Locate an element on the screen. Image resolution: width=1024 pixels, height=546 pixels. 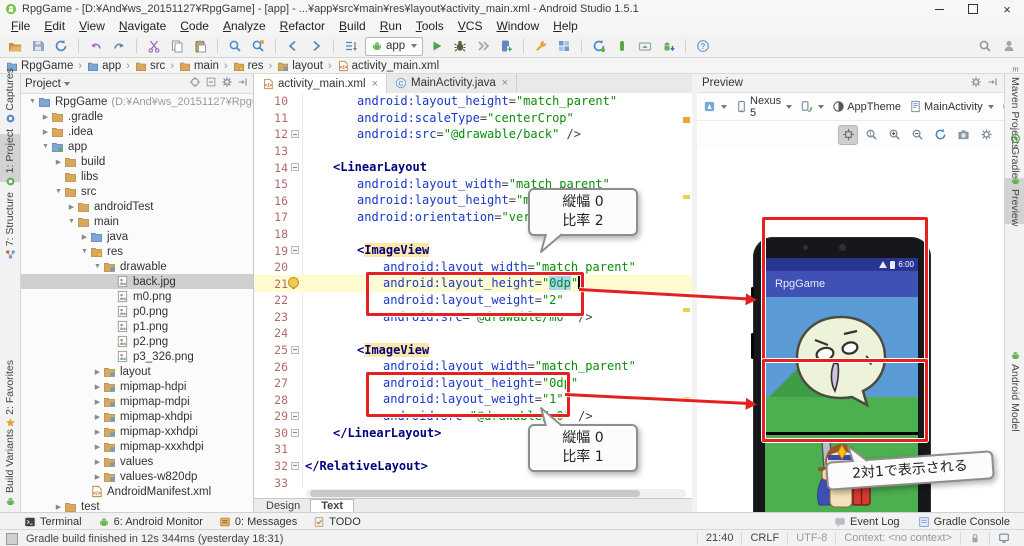
tool-strip-item-favorites: 2: Favorites is located at coordinates (10, 393).